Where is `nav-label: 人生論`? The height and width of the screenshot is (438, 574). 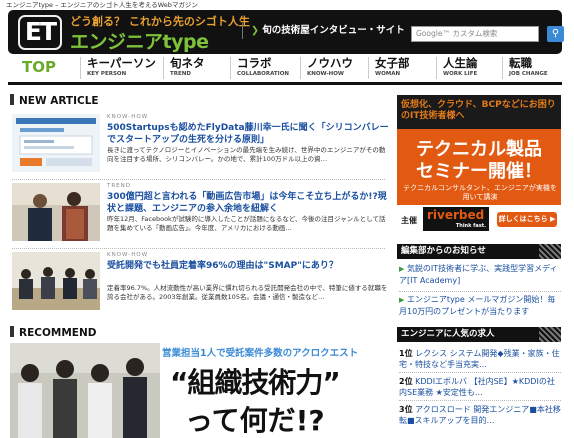
nav-label: 人生論 is located at coordinates (460, 63).